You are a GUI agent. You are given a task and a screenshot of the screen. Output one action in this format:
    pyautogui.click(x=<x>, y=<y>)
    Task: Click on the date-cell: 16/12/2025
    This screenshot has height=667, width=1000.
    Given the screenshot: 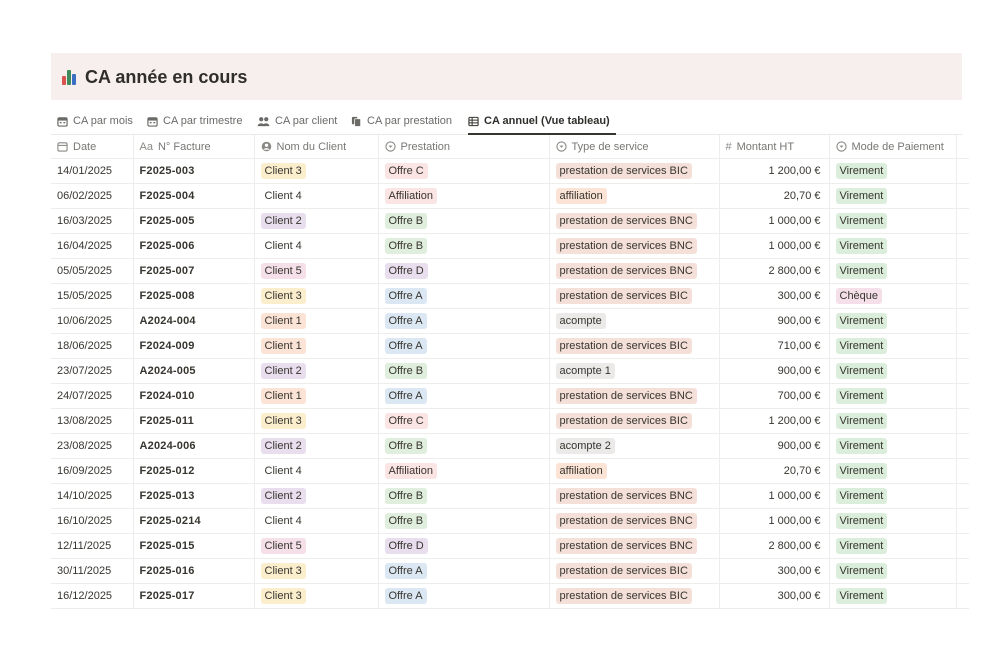 What is the action you would take?
    pyautogui.click(x=92, y=596)
    